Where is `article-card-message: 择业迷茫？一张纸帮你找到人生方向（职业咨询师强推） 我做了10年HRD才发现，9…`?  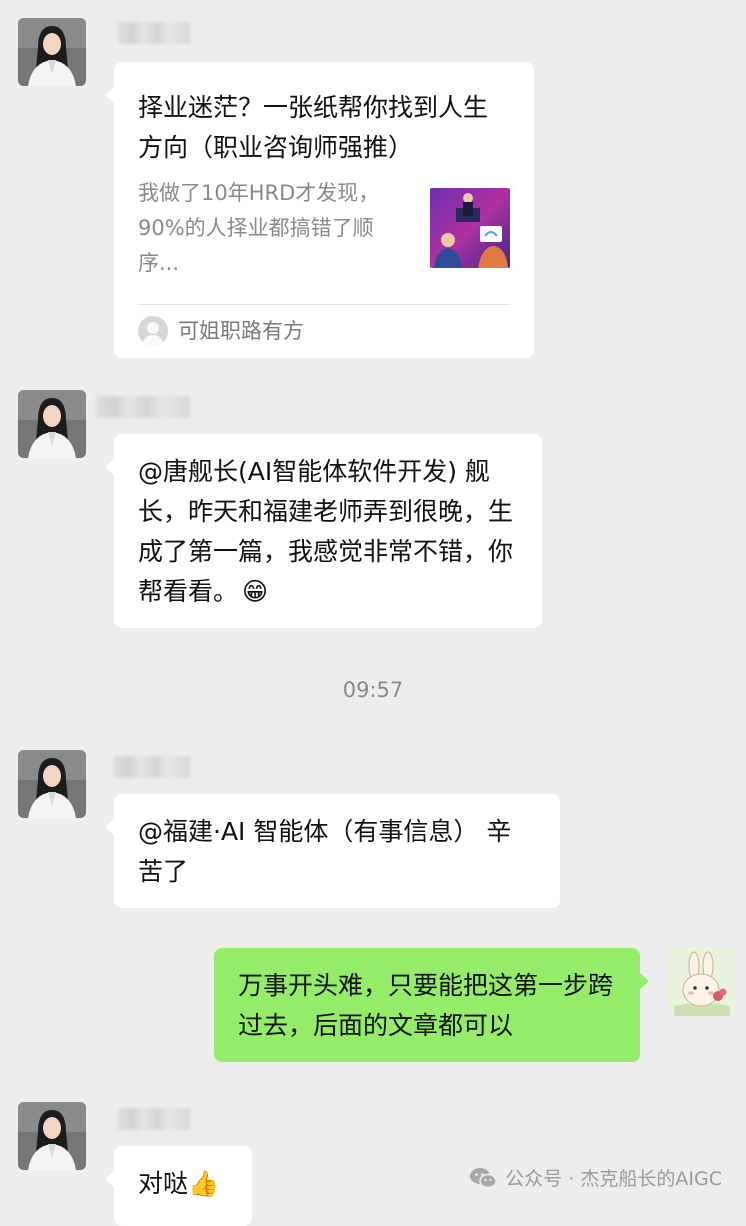 article-card-message: 择业迷茫？一张纸帮你找到人生方向（职业咨询师强推） 我做了10年HRD才发现，9… is located at coordinates (319, 210).